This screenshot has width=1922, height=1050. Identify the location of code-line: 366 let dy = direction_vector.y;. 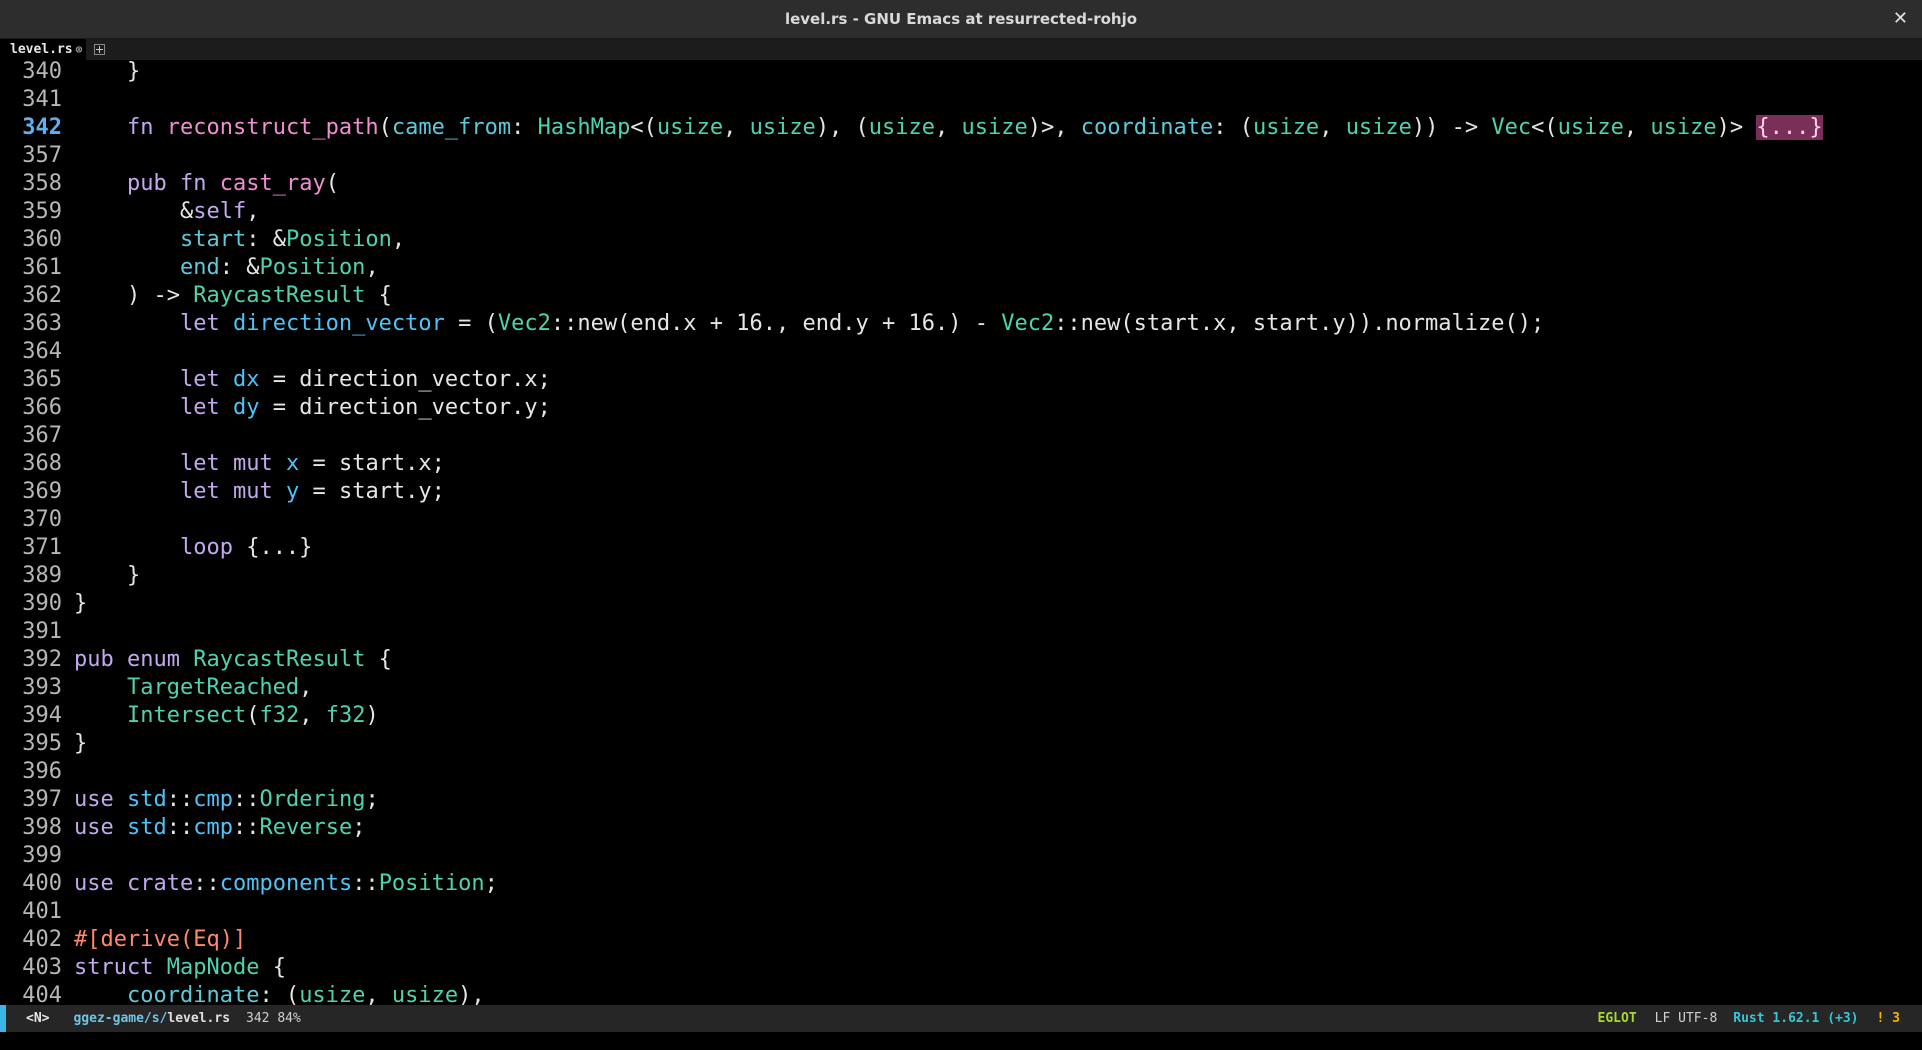
(275, 408).